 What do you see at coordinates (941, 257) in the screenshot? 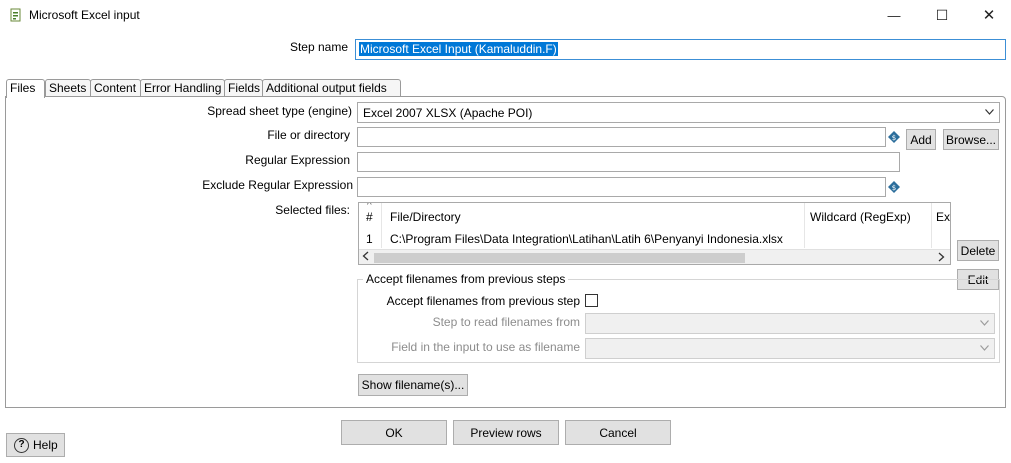
I see `scroll-right-icon` at bounding box center [941, 257].